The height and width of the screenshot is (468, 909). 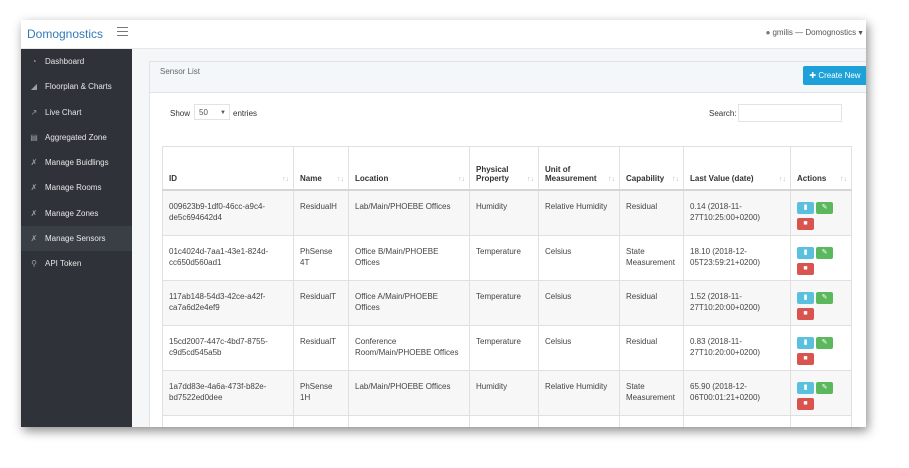 I want to click on column-header-id: ID ↑↓, so click(x=228, y=168).